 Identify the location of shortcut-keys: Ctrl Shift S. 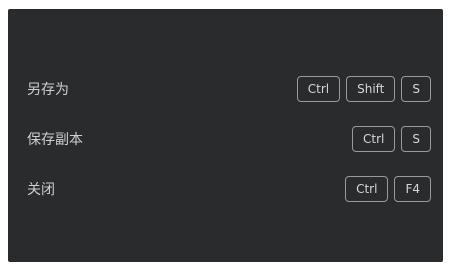
(363, 89).